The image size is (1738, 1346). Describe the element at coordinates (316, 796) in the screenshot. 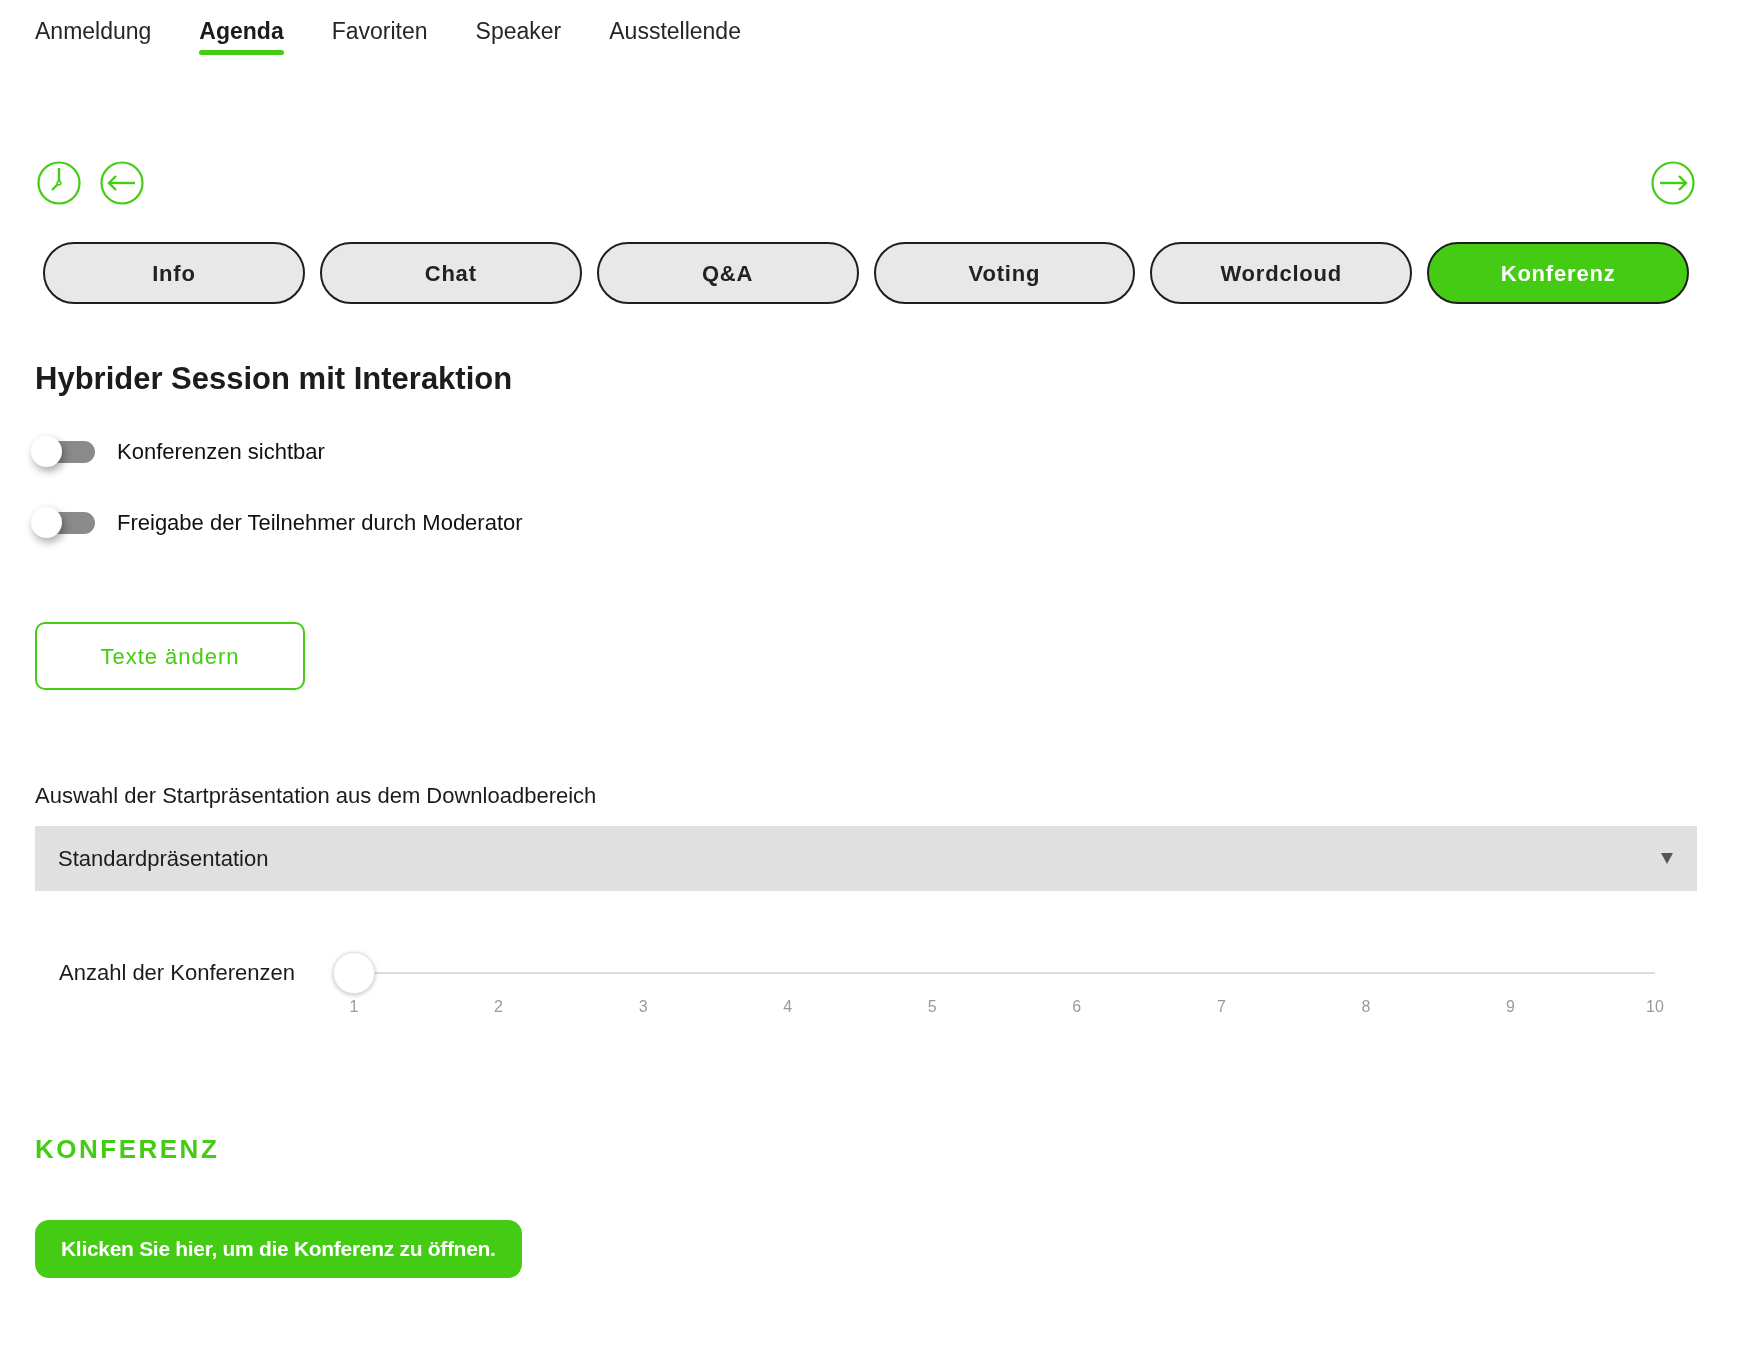

I see `select-label: Auswahl der Startpräsentation aus dem Downloadbereich` at that location.